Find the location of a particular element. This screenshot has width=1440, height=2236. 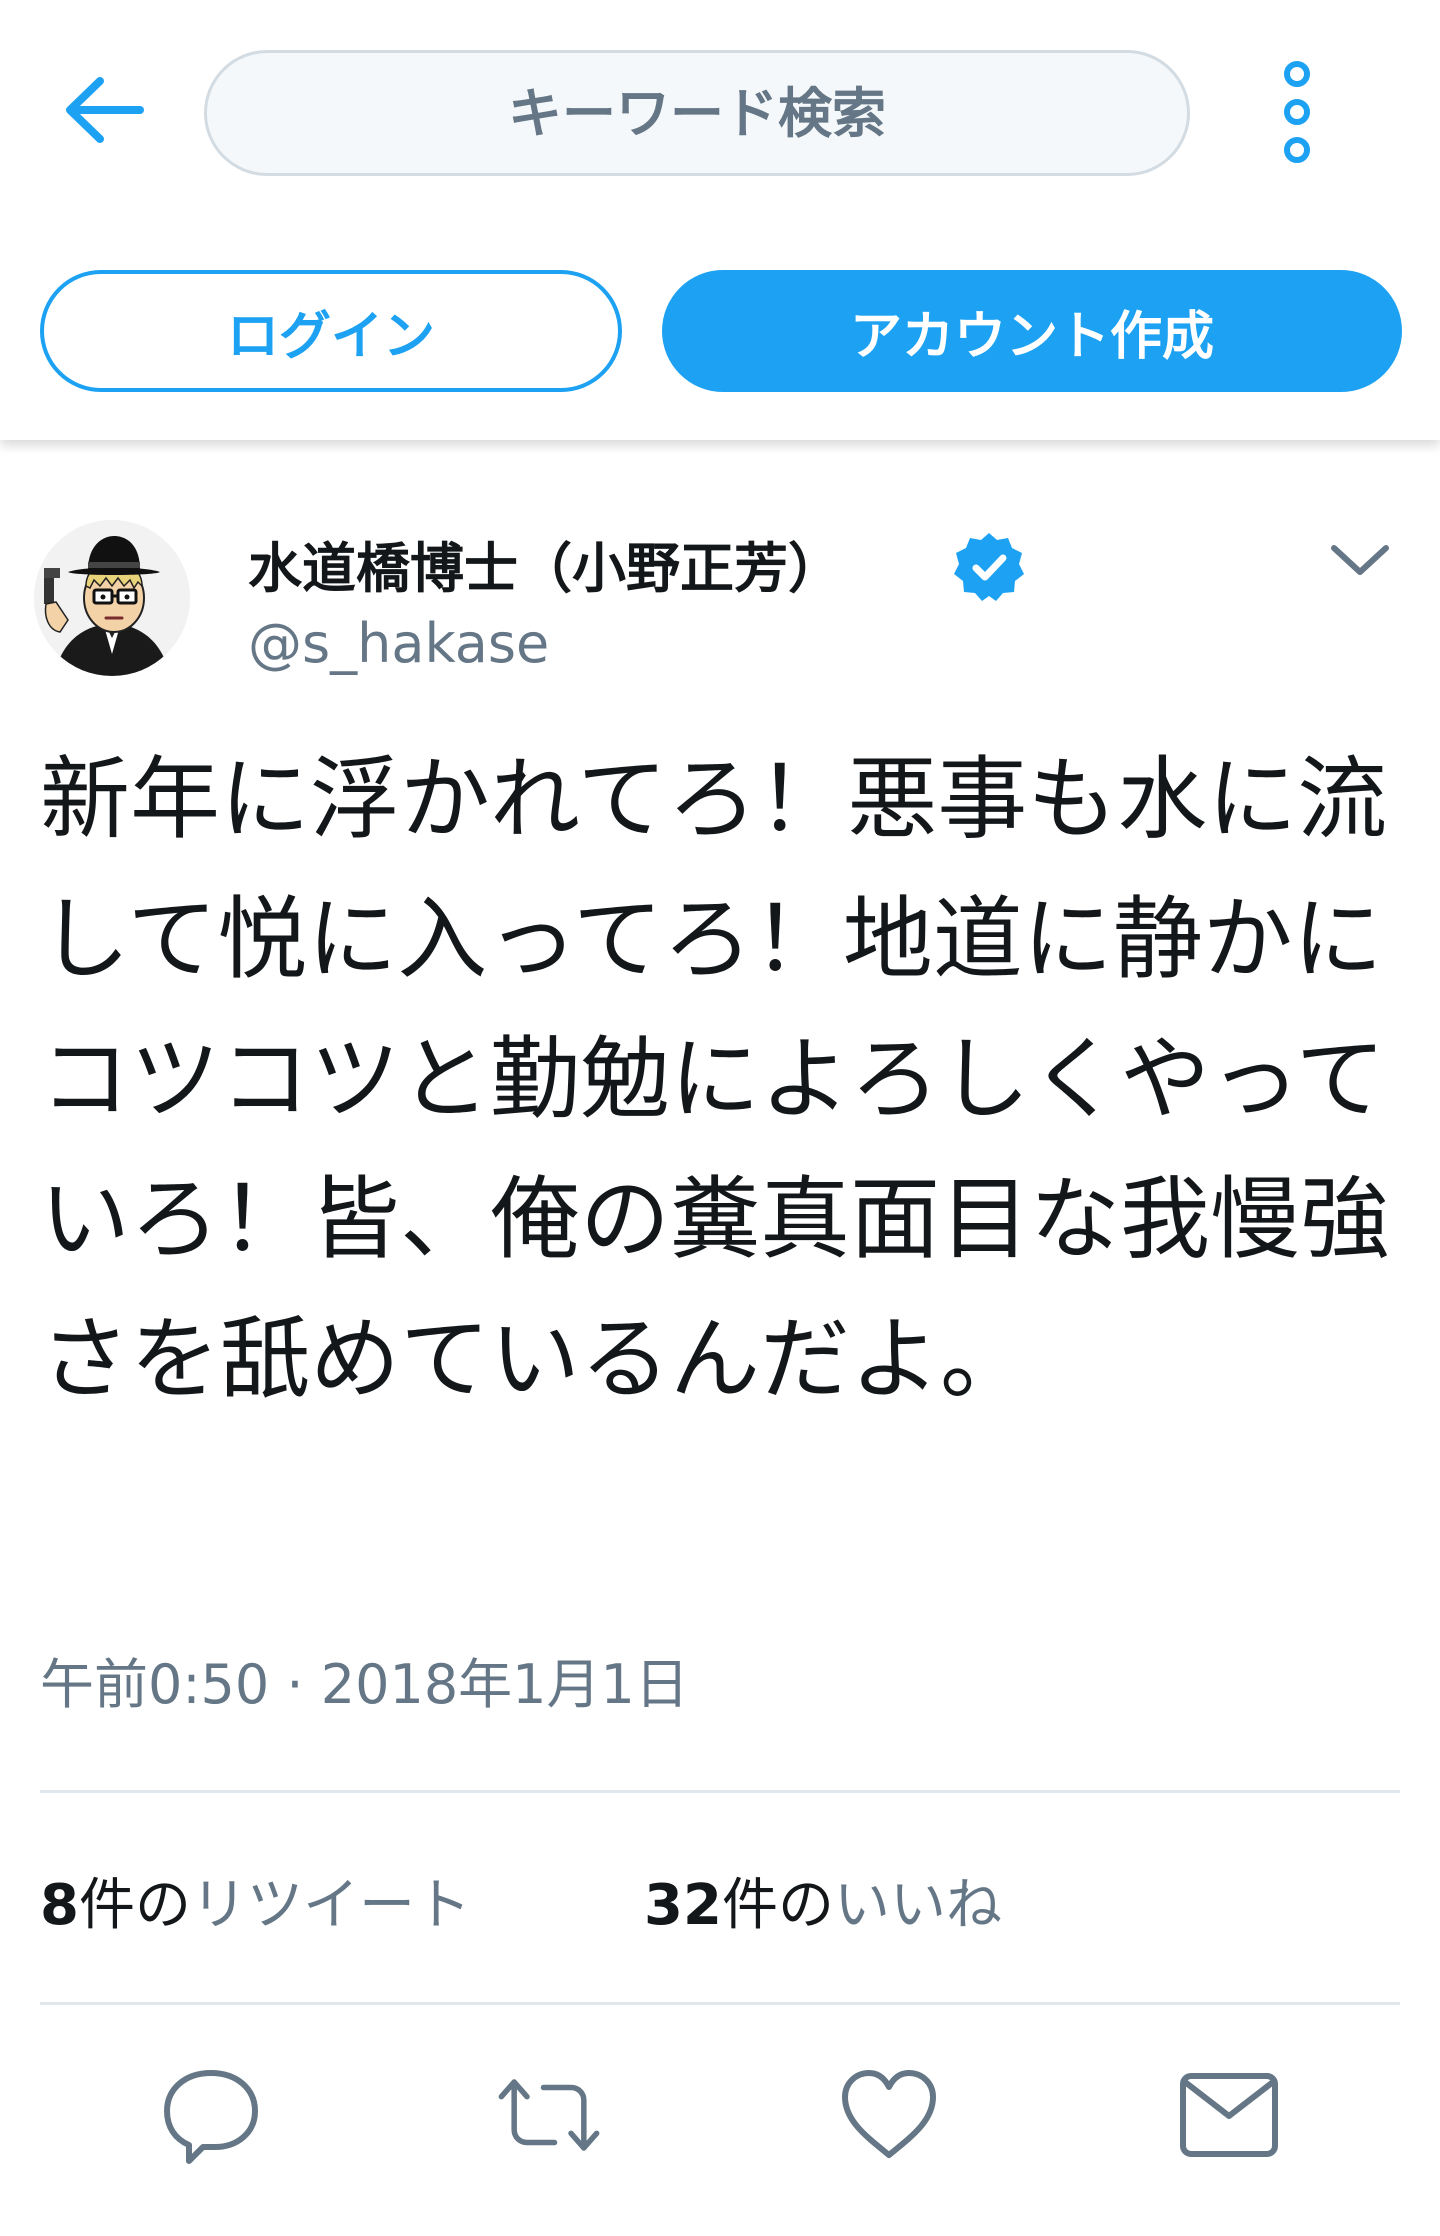

like-count-label: いいね is located at coordinates (917, 1905).